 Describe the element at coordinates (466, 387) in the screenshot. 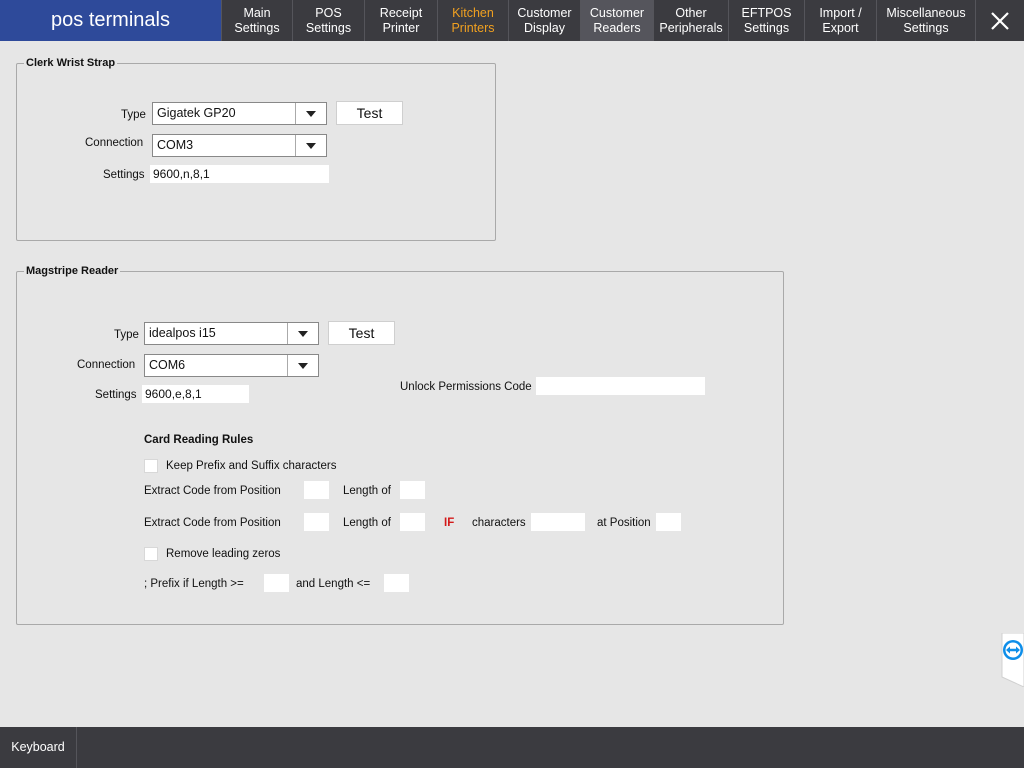

I see `unlock-permissions-label: Unlock Permissions Code` at that location.